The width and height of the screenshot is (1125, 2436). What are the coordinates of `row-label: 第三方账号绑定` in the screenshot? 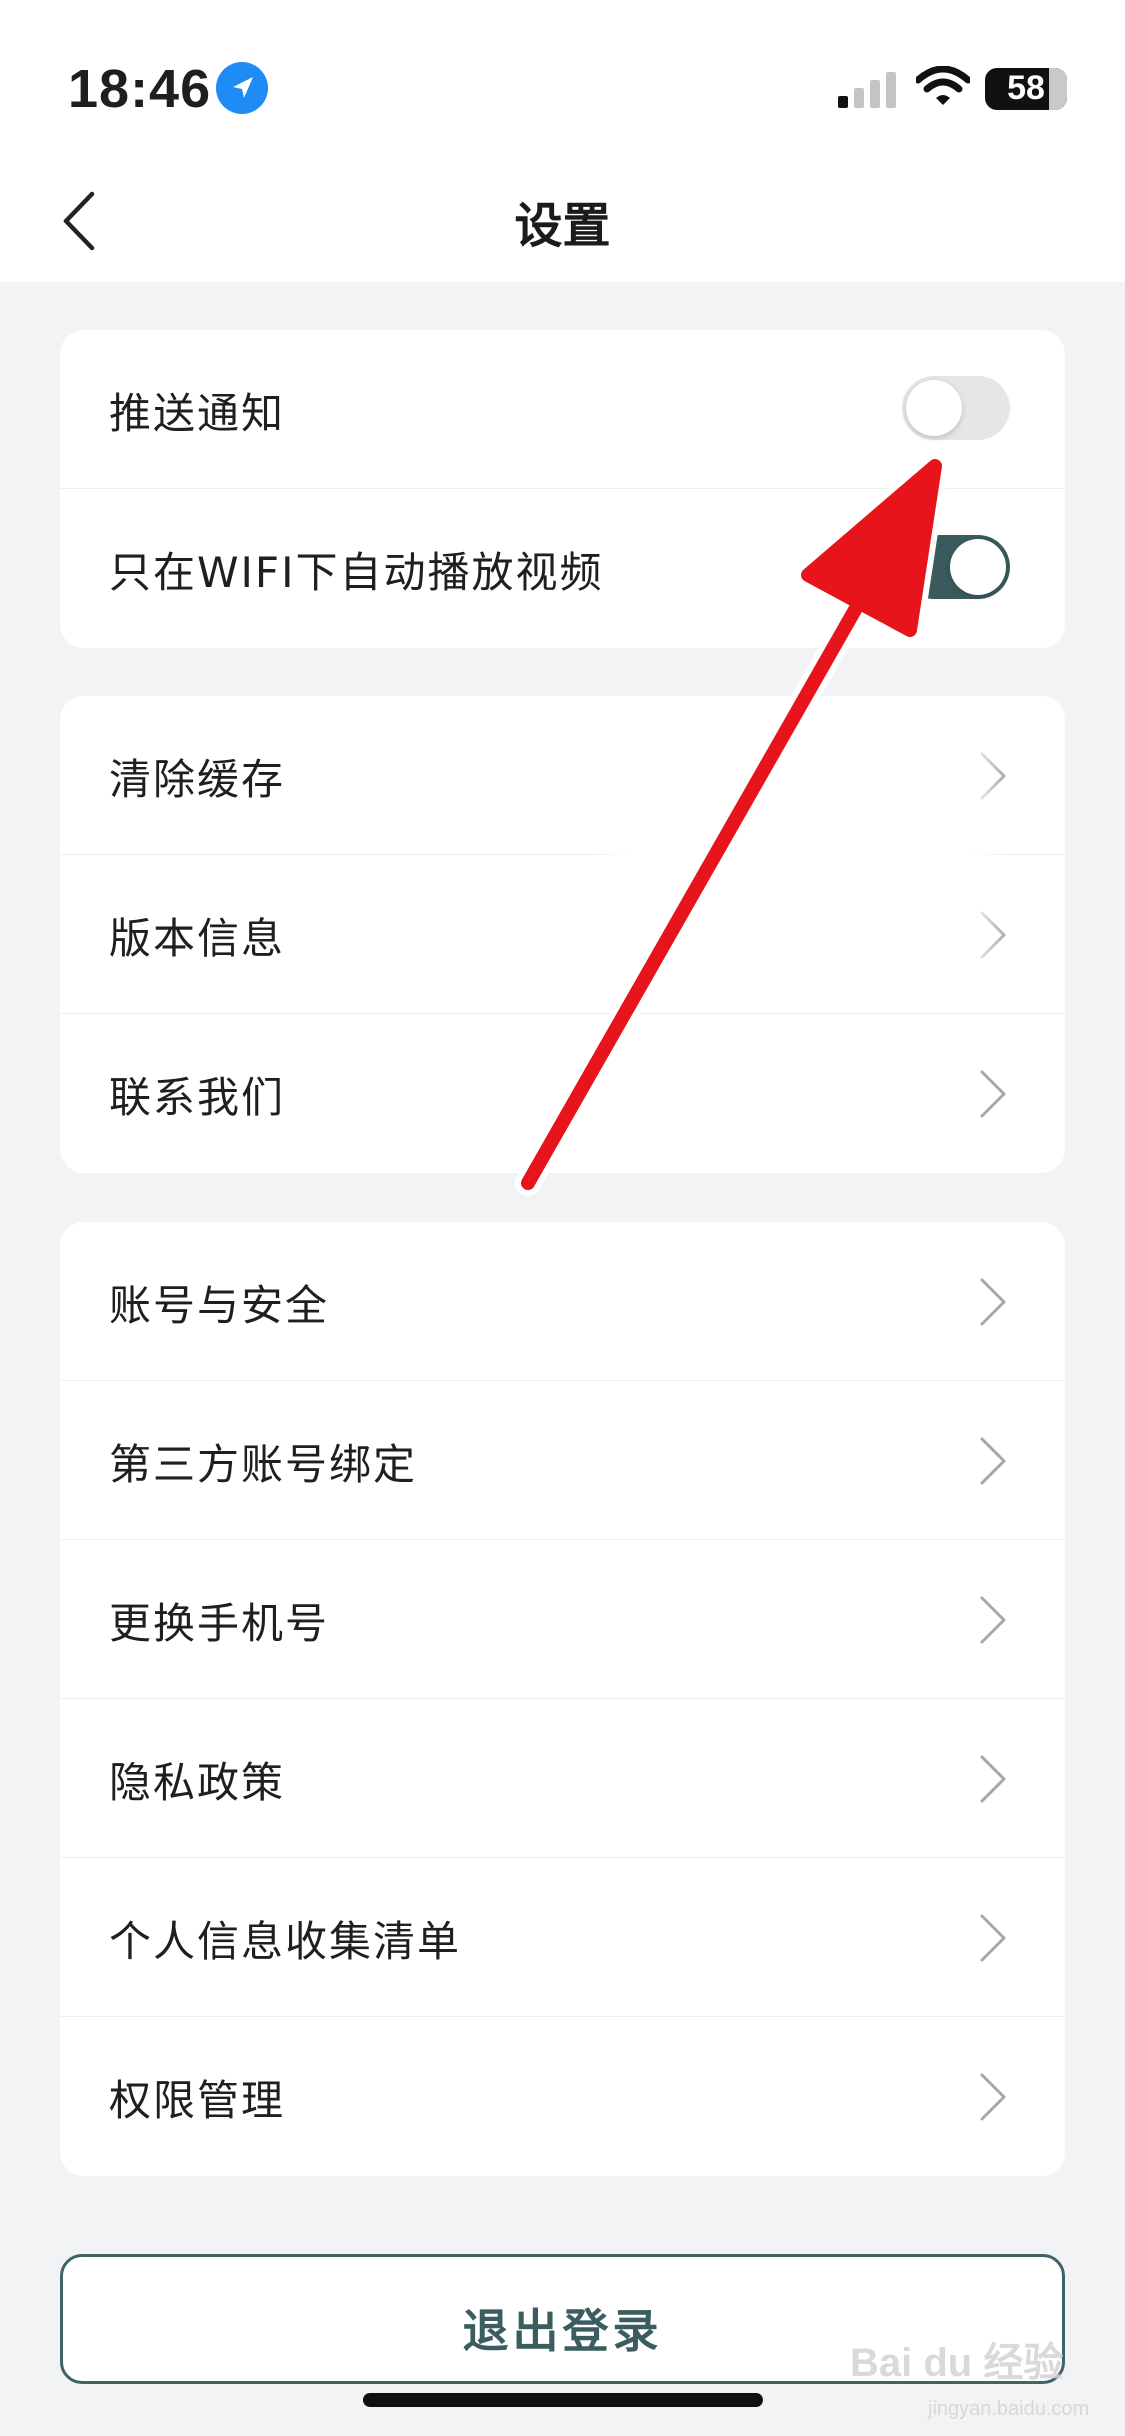 It's located at (263, 1464).